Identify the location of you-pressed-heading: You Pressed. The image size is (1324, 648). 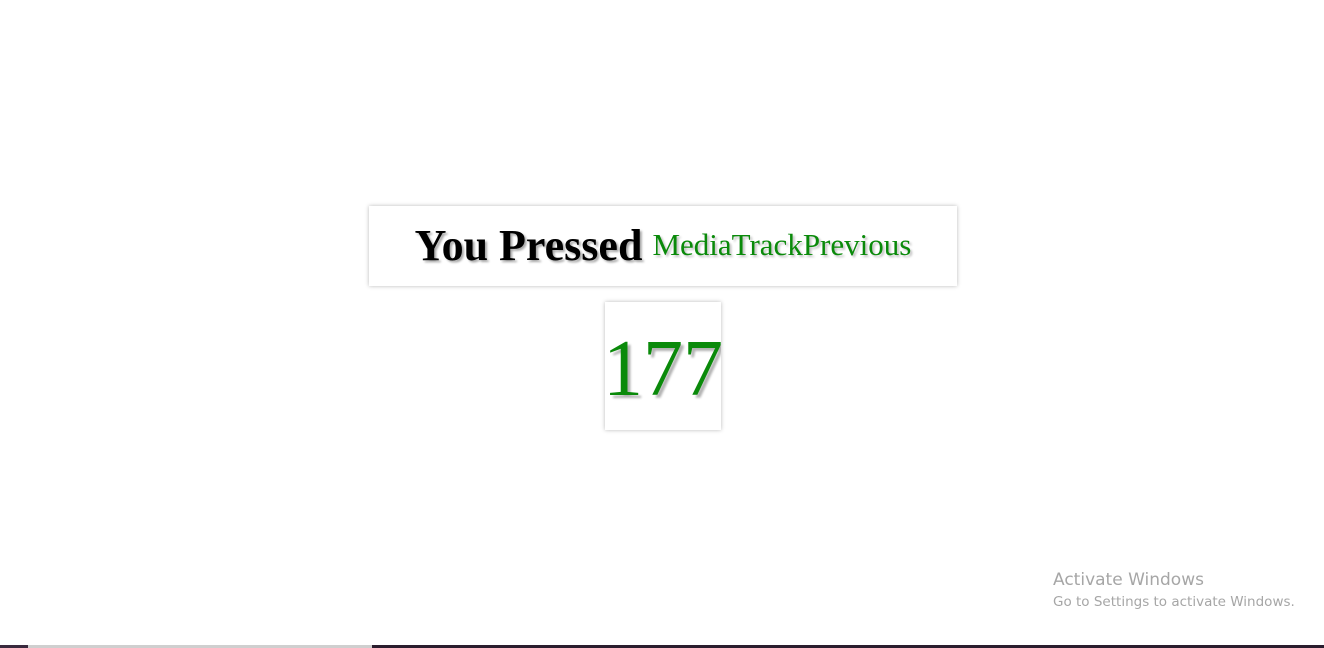
(528, 245).